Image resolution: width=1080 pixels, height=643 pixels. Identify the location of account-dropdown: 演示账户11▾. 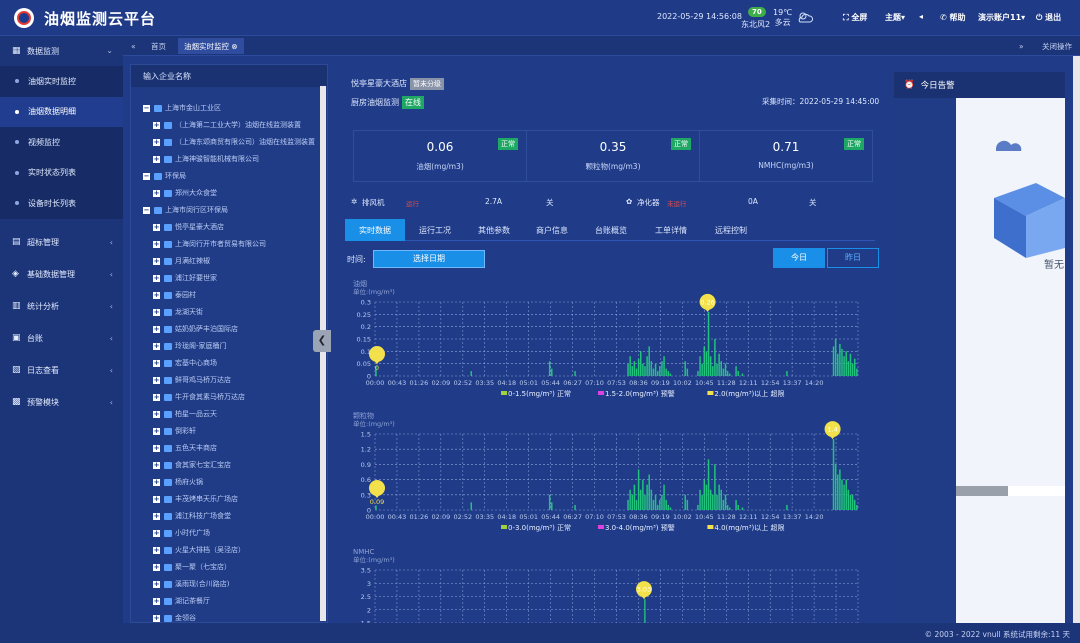
(1001, 17).